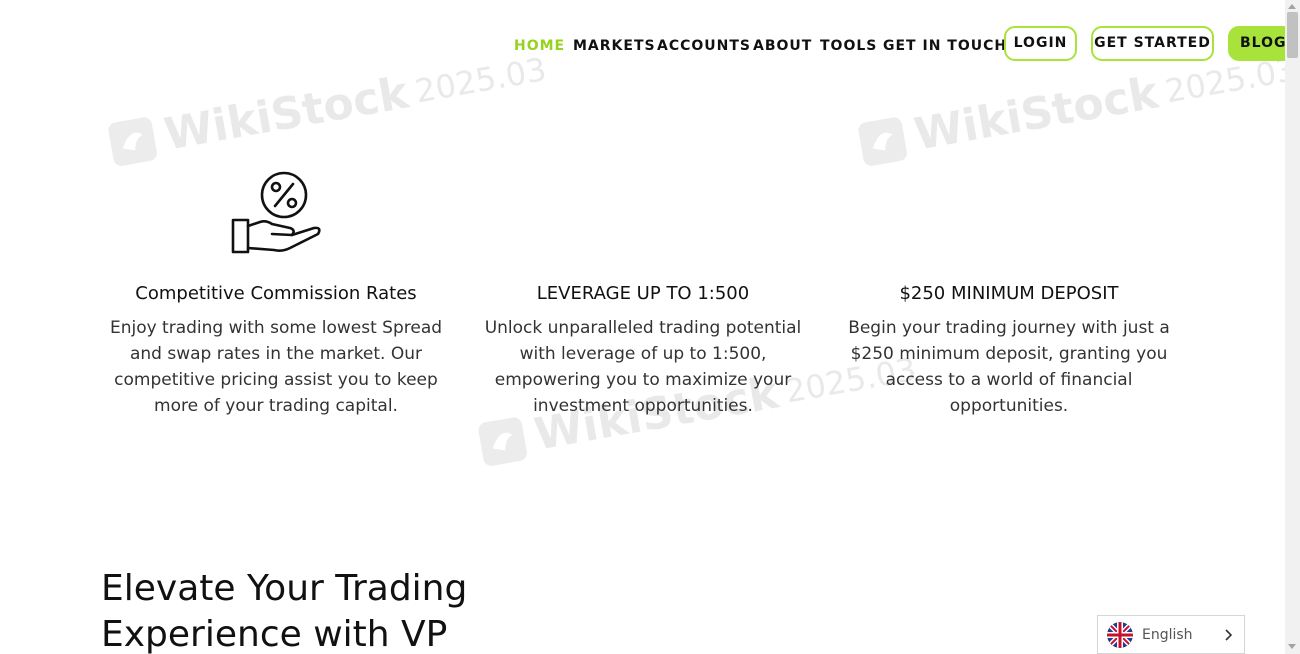  What do you see at coordinates (1167, 634) in the screenshot?
I see `language-label: English` at bounding box center [1167, 634].